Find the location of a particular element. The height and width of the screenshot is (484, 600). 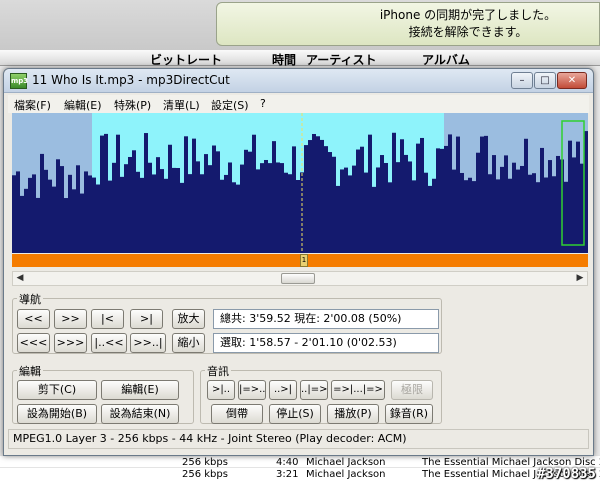

menu-special: 特殊(P) is located at coordinates (132, 105).